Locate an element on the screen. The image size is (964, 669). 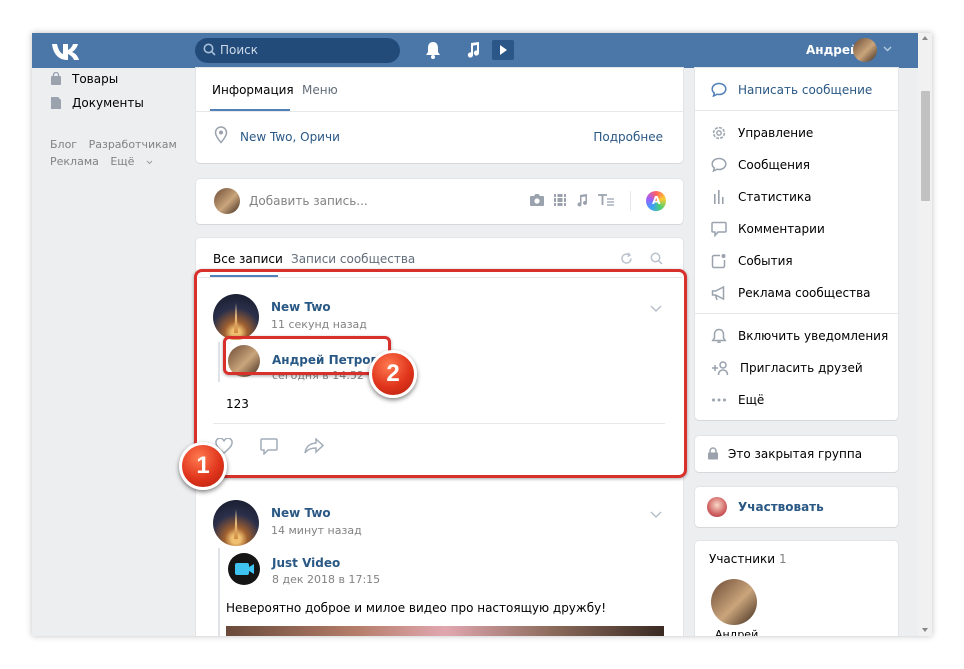
write-message-button: Написать сообщение is located at coordinates (791, 89).